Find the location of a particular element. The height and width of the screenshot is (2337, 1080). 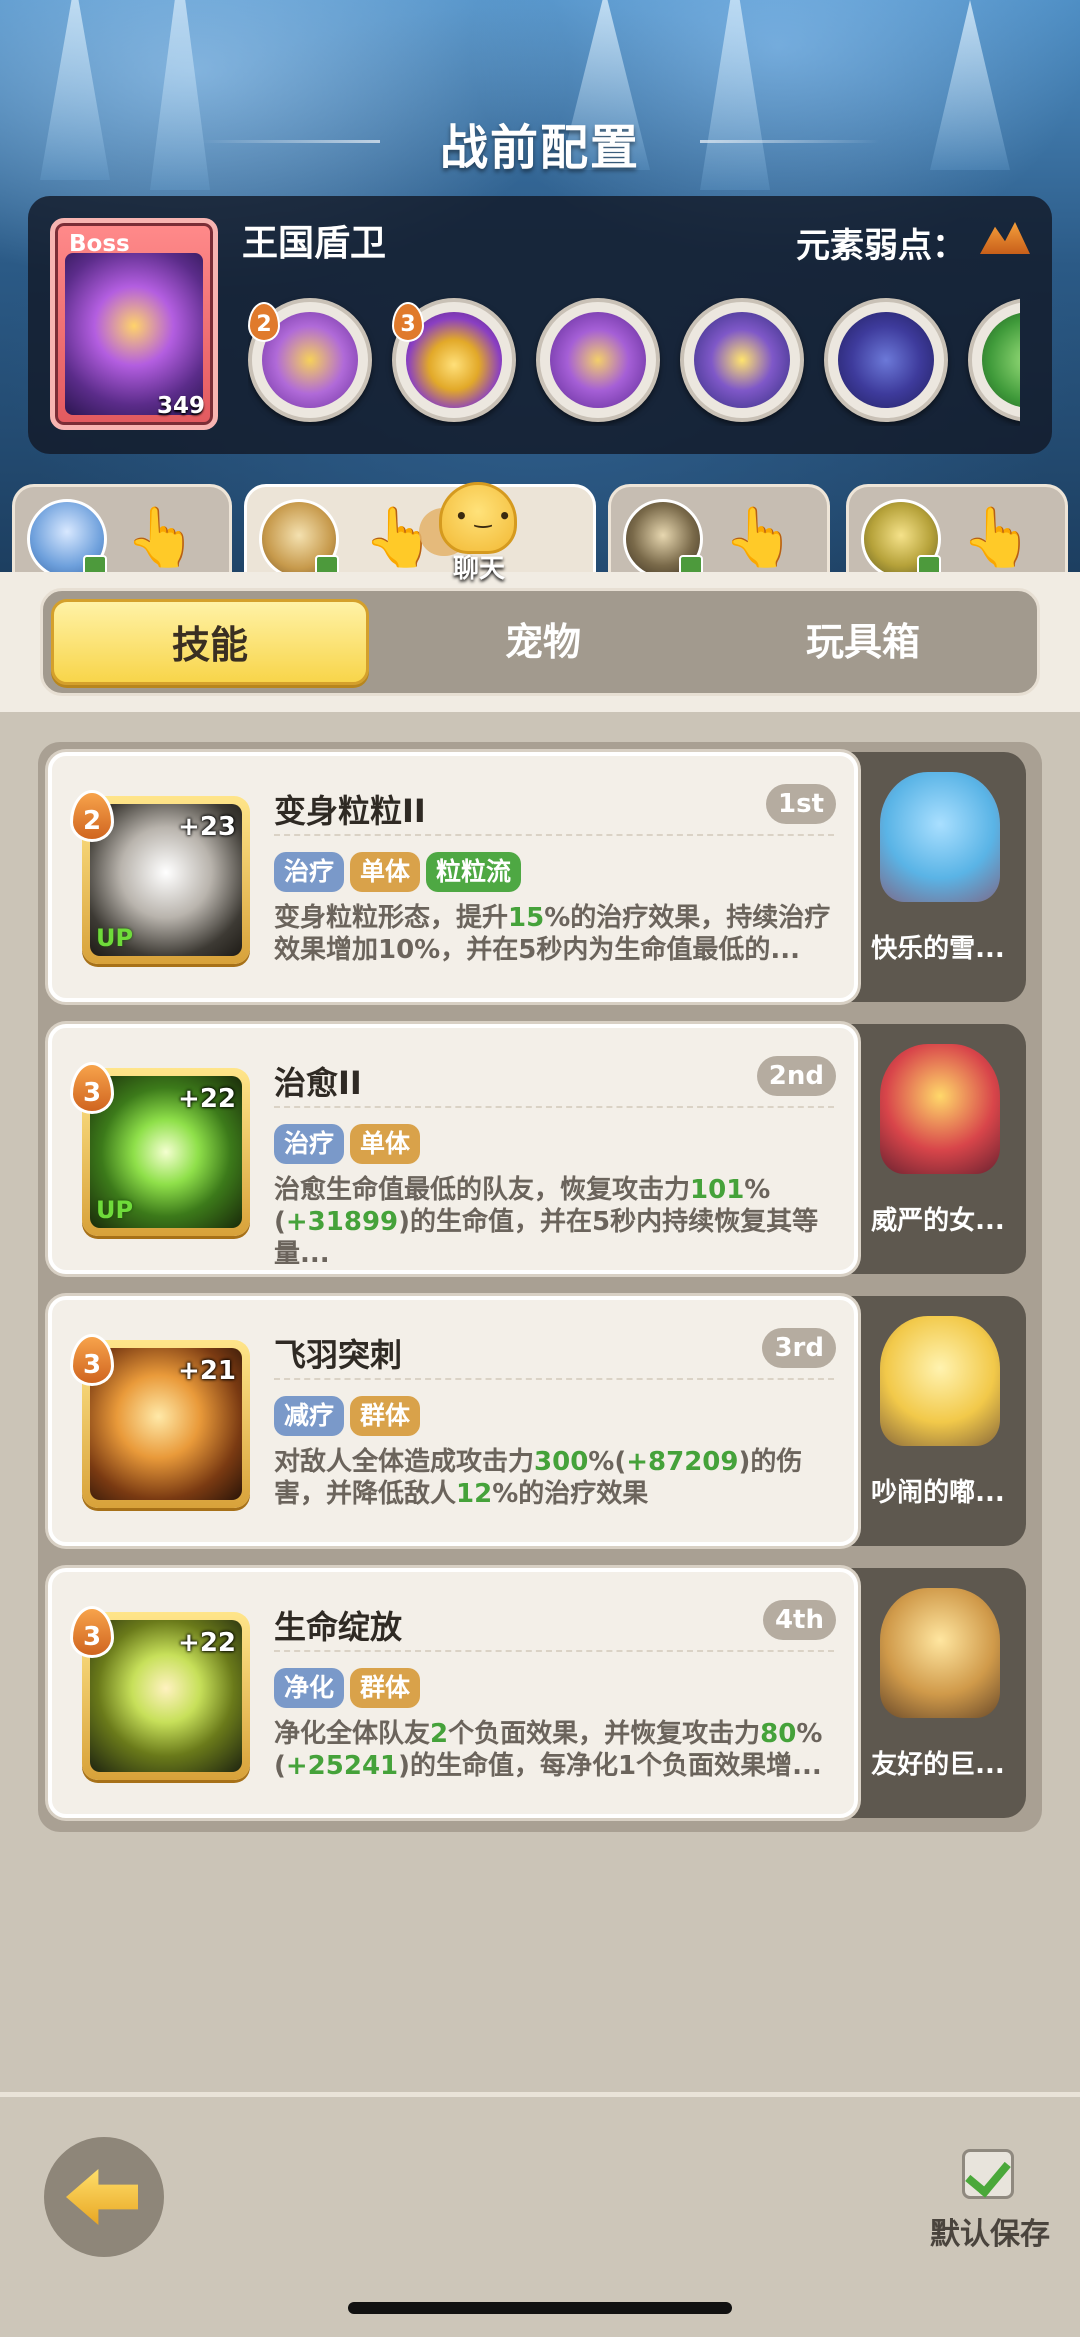

tag: 减疗 is located at coordinates (309, 1416).